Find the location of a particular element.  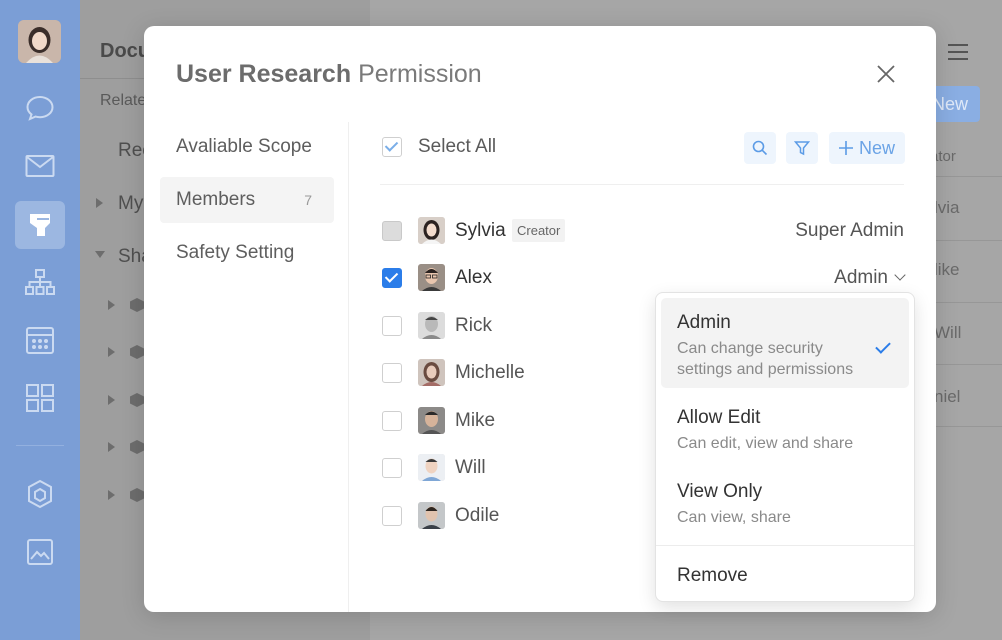

menu-divider is located at coordinates (785, 545).